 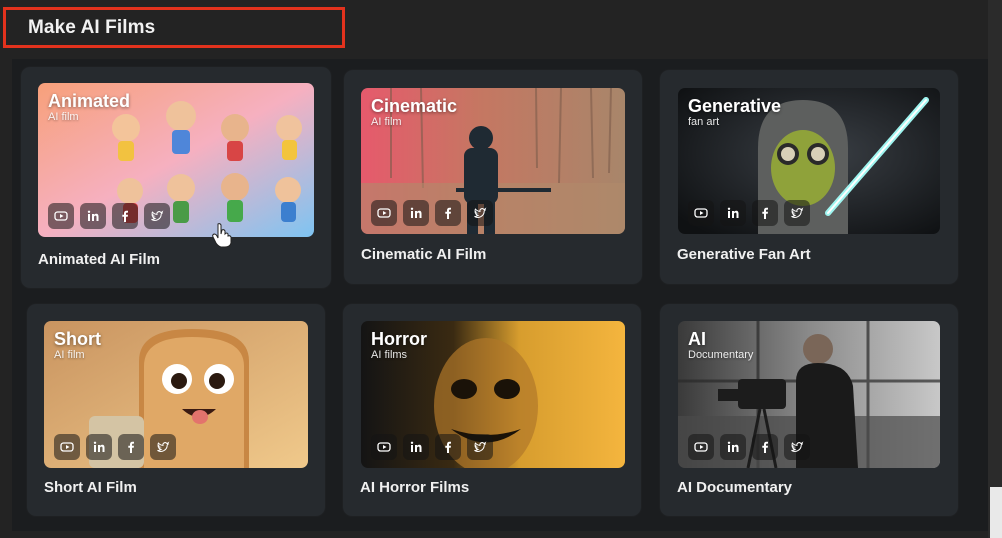 I want to click on thumbnail-short: Short AI film, so click(x=176, y=394).